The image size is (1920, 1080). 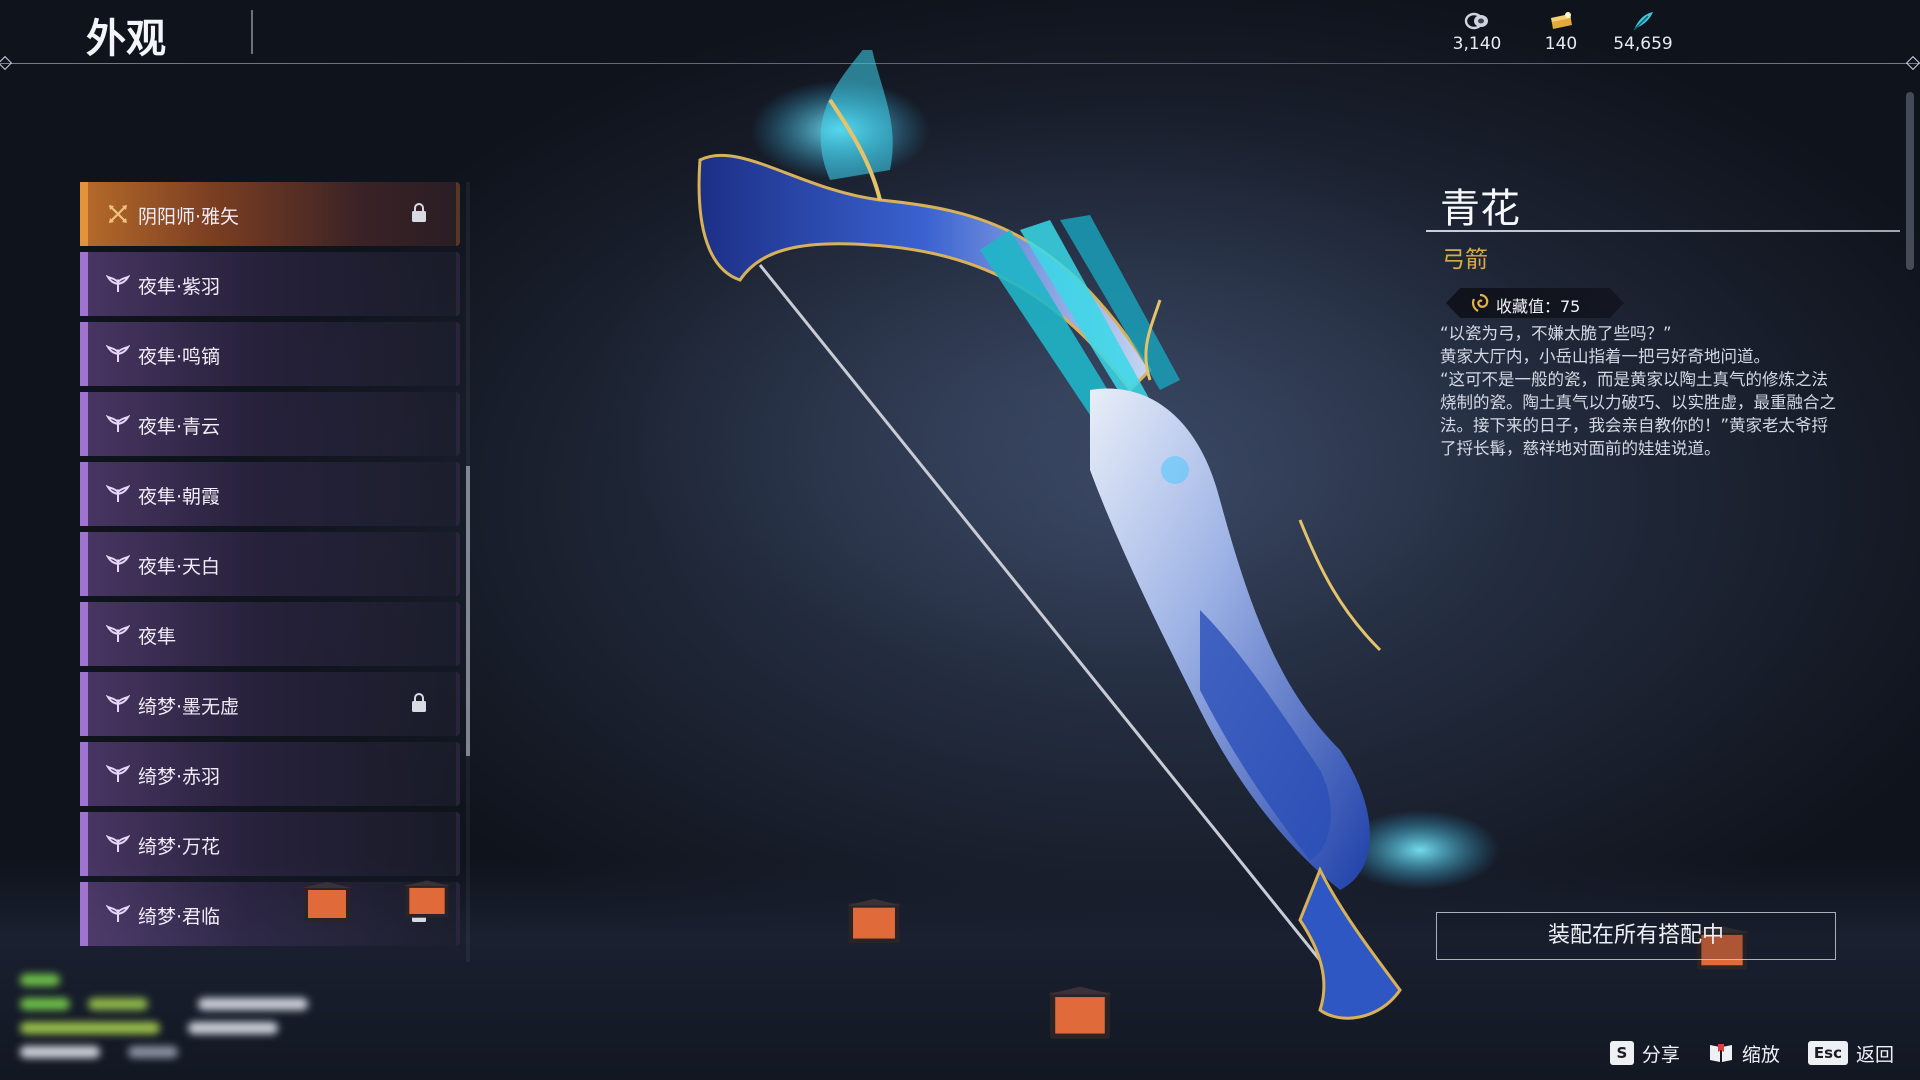 I want to click on key-hints-bar: S 分享 缩放 Esc 返回, so click(x=1751, y=1053).